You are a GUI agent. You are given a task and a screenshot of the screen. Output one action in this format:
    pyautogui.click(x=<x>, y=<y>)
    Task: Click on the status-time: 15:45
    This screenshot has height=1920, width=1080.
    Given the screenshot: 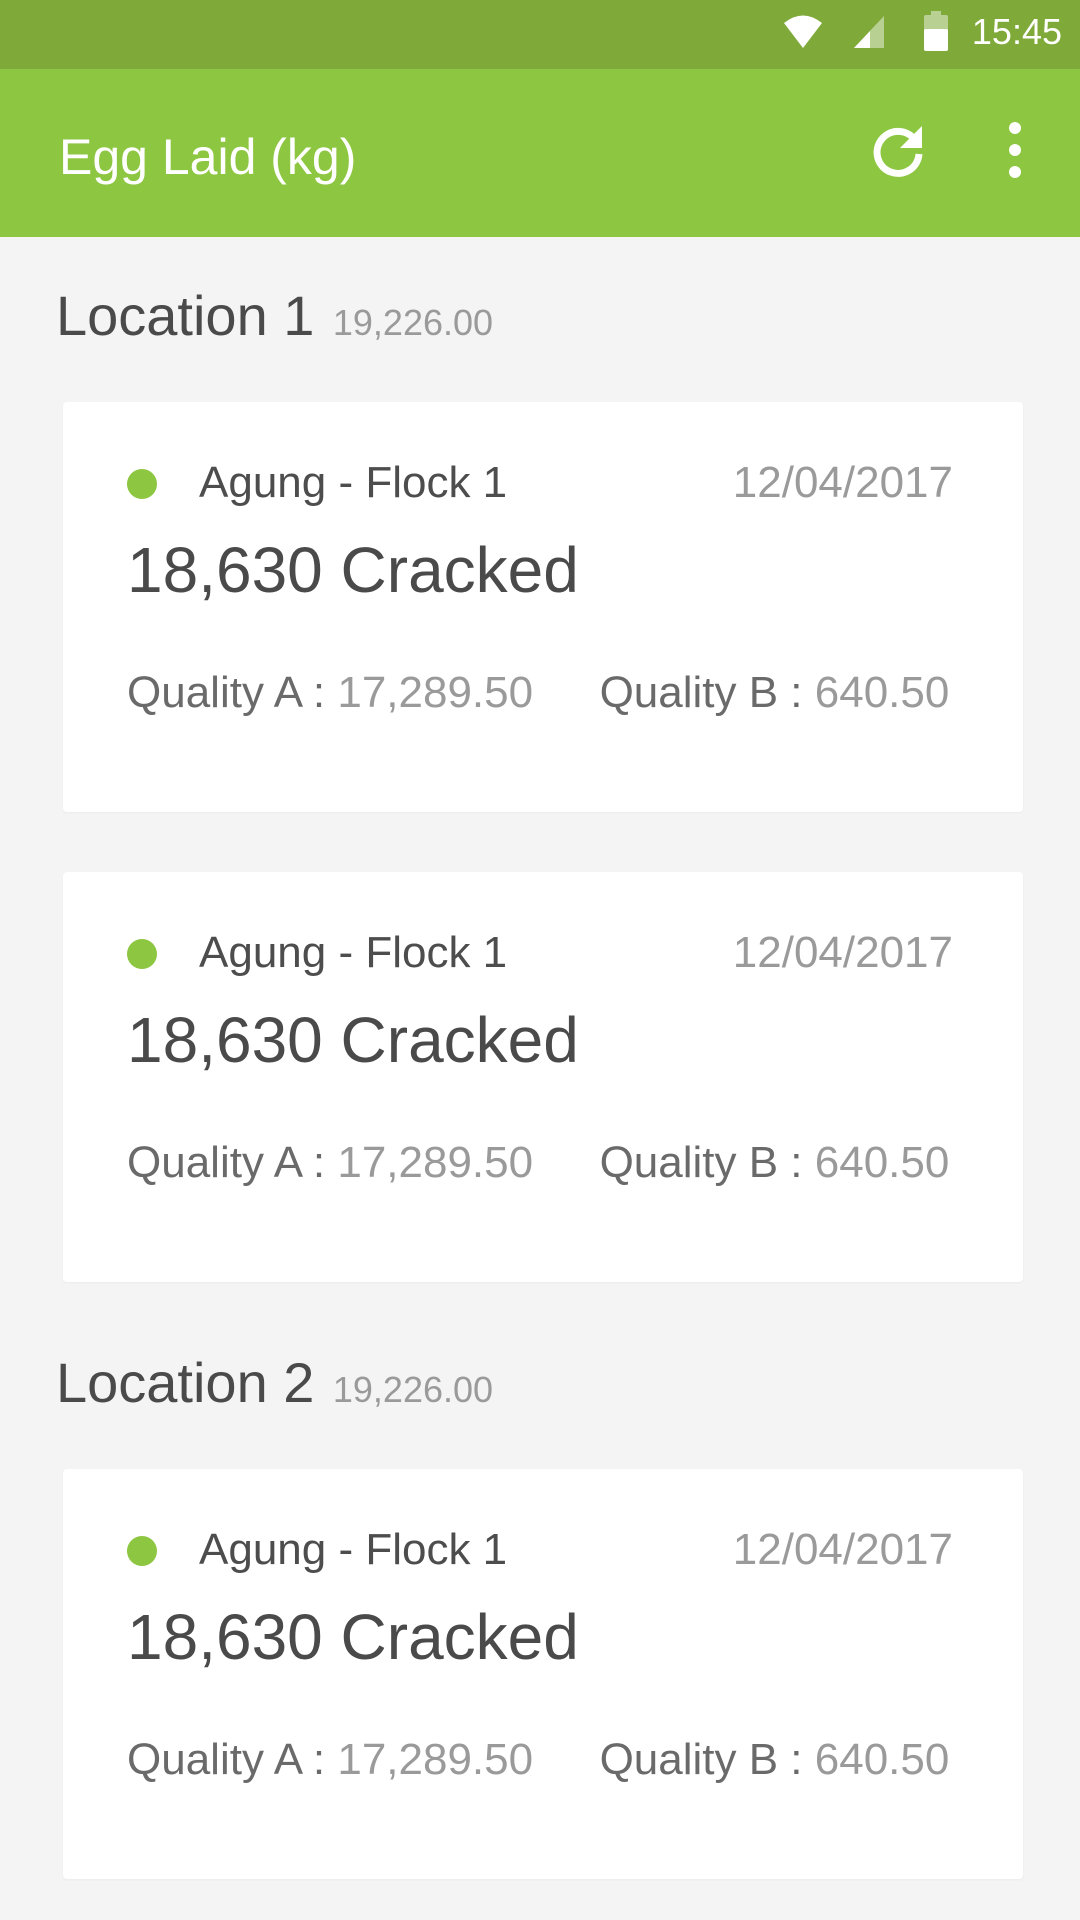 What is the action you would take?
    pyautogui.click(x=1016, y=31)
    